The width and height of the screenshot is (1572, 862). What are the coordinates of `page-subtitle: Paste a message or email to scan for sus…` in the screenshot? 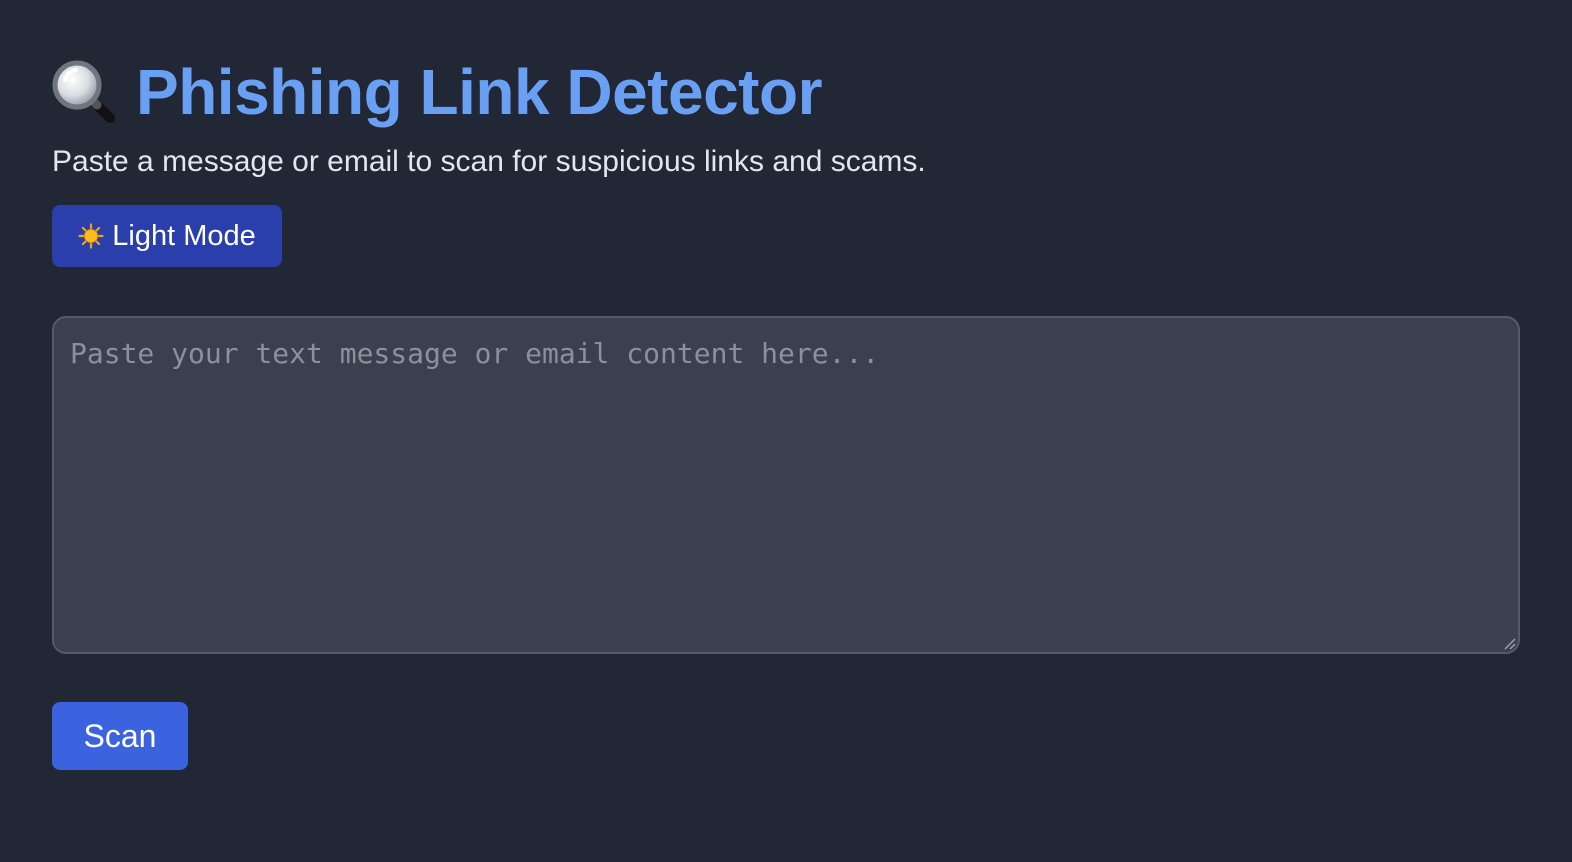 It's located at (489, 161).